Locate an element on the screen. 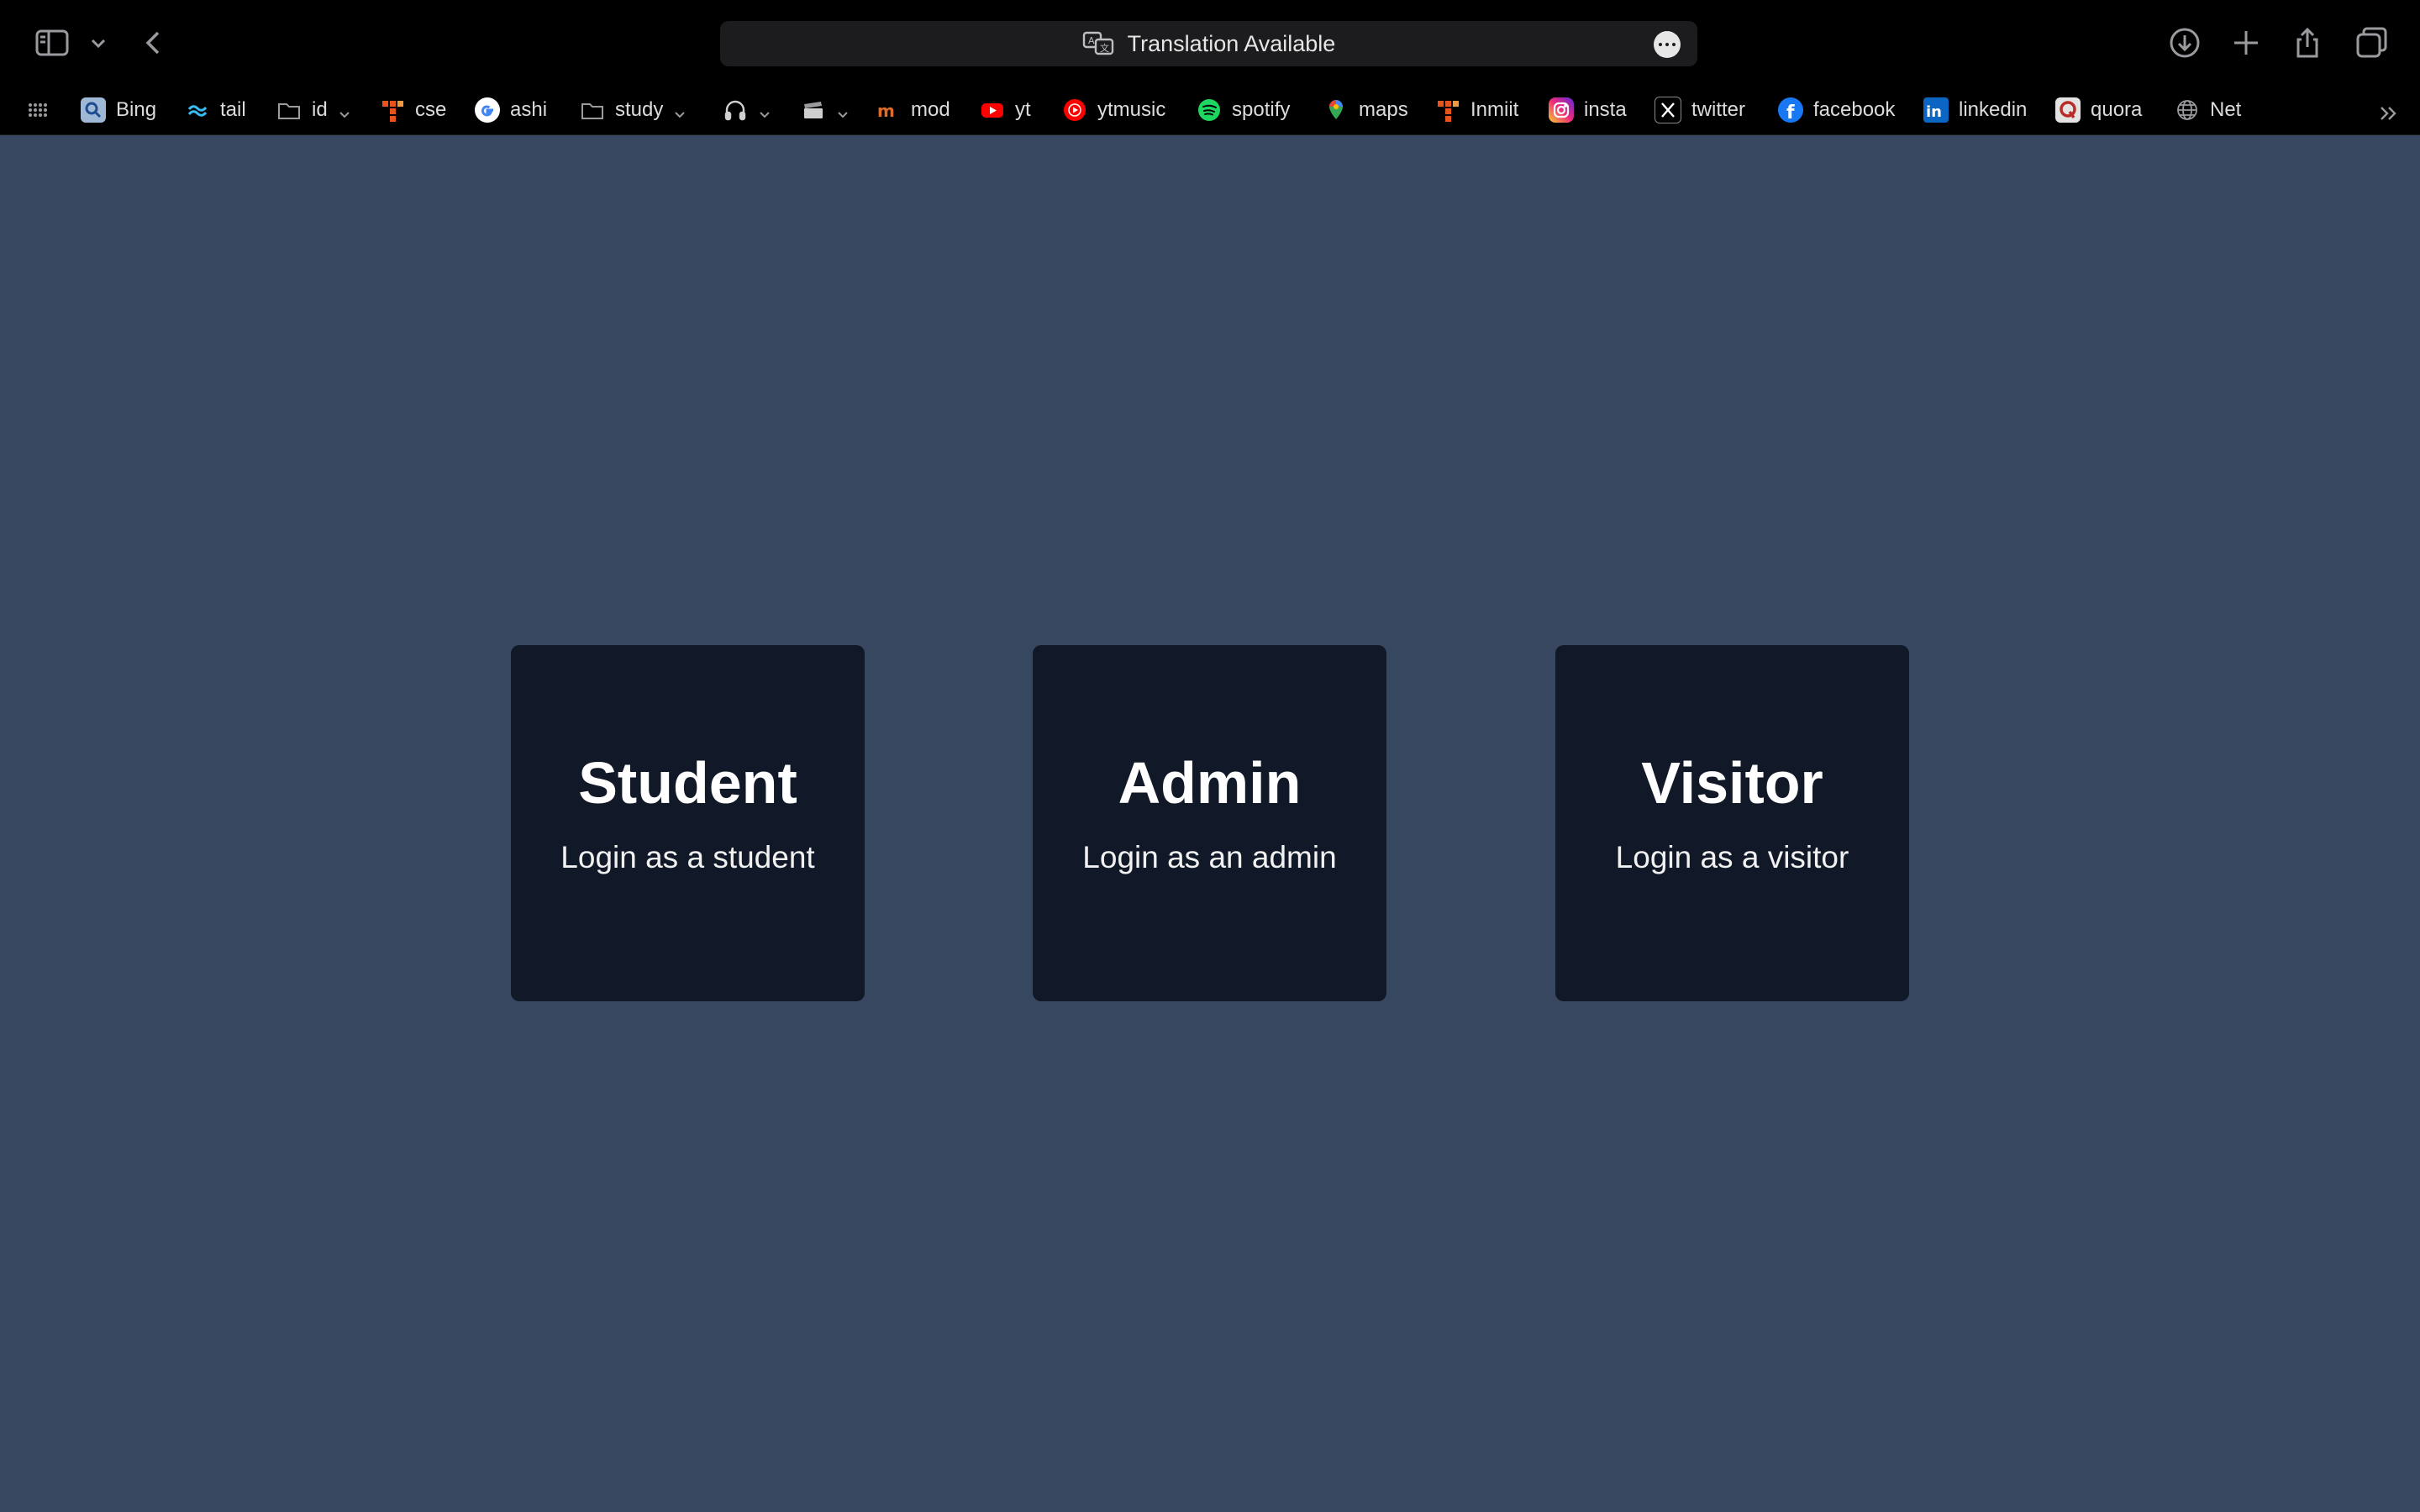  bookmark-folder-music is located at coordinates (747, 110).